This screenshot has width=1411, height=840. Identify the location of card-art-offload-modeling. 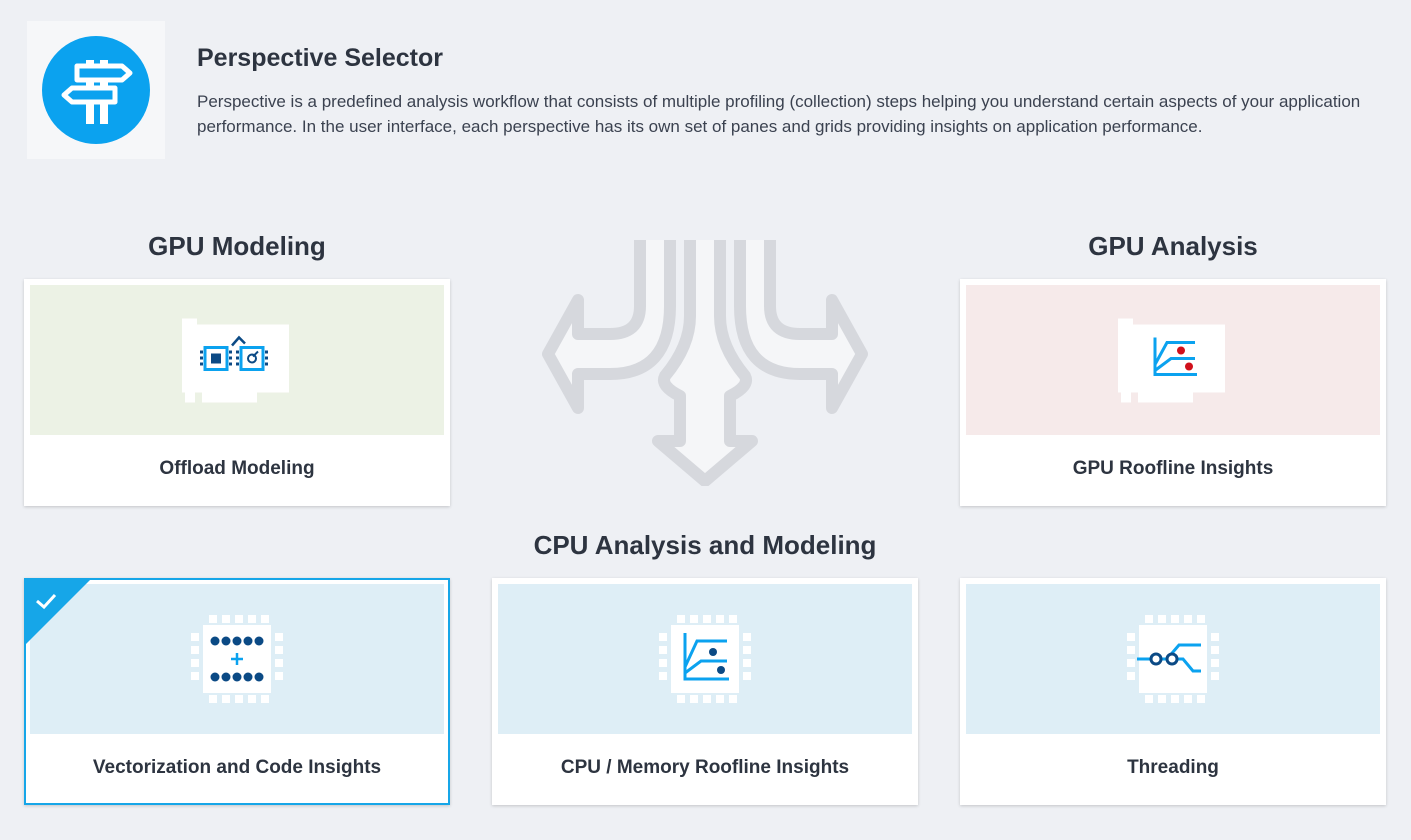
(237, 360).